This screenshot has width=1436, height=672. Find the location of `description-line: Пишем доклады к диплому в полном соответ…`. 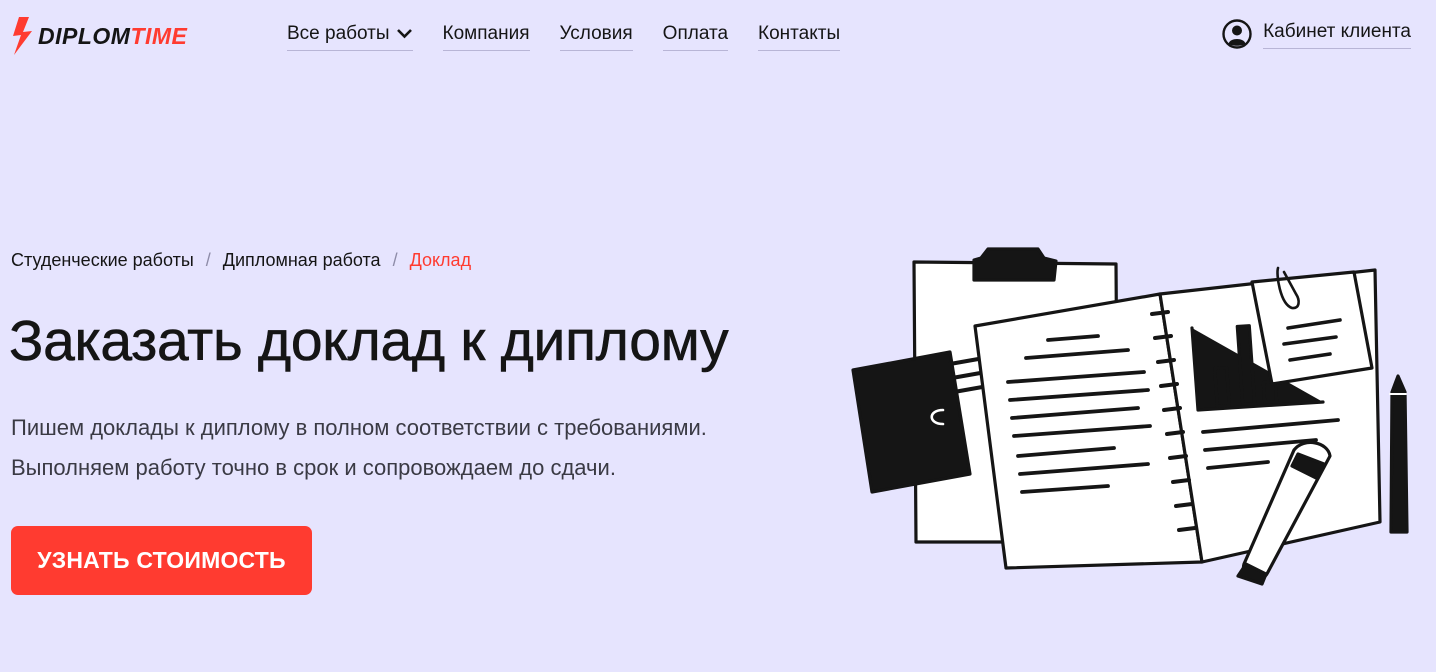

description-line: Пишем доклады к диплому в полном соответ… is located at coordinates (359, 427).